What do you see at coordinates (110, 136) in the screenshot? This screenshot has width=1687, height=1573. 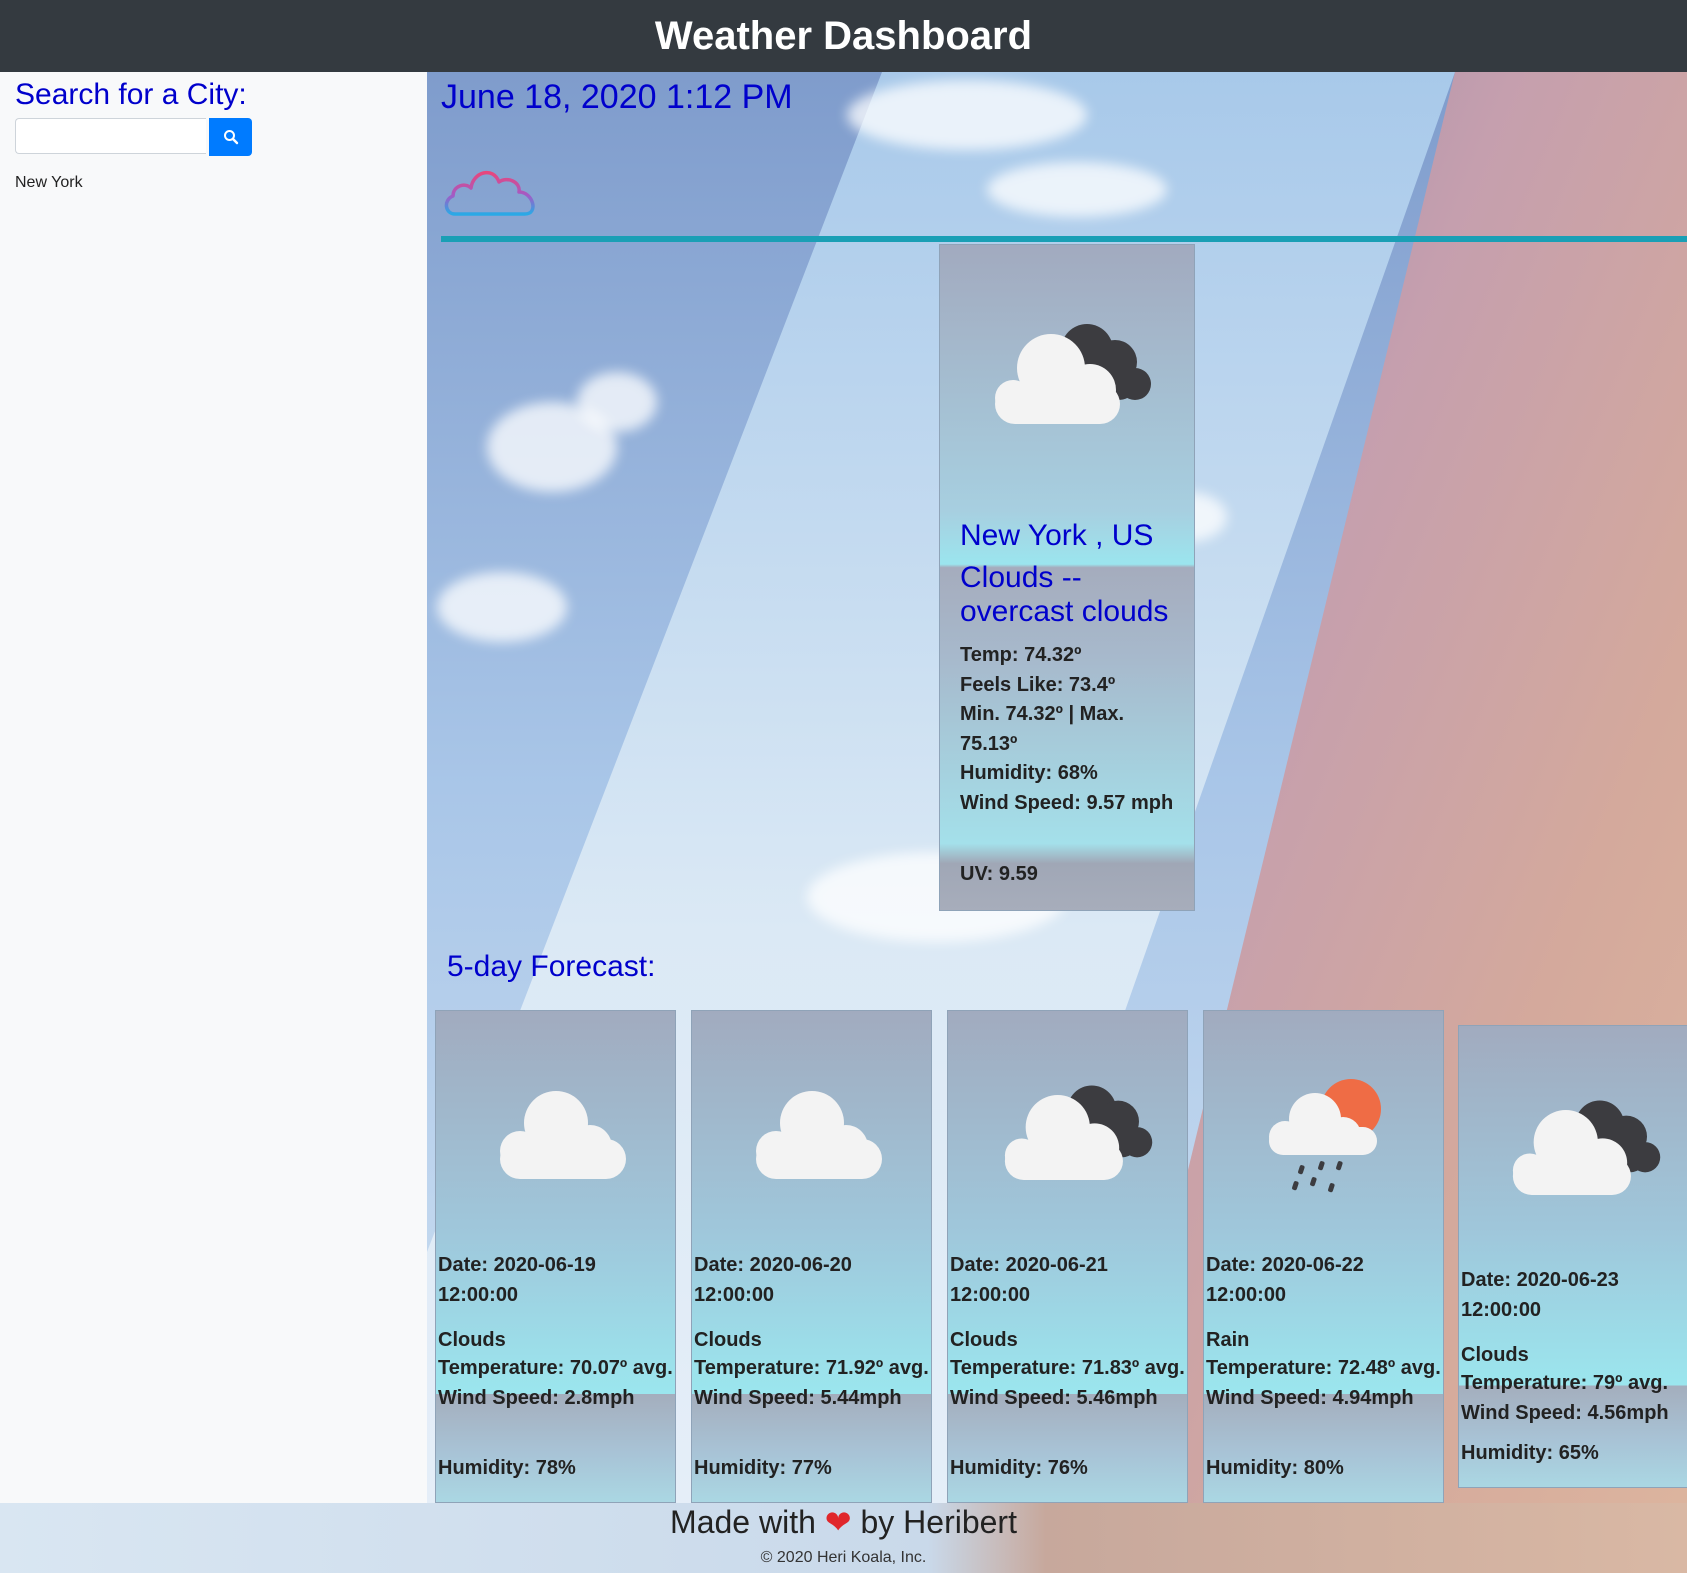 I see `city-search-input` at bounding box center [110, 136].